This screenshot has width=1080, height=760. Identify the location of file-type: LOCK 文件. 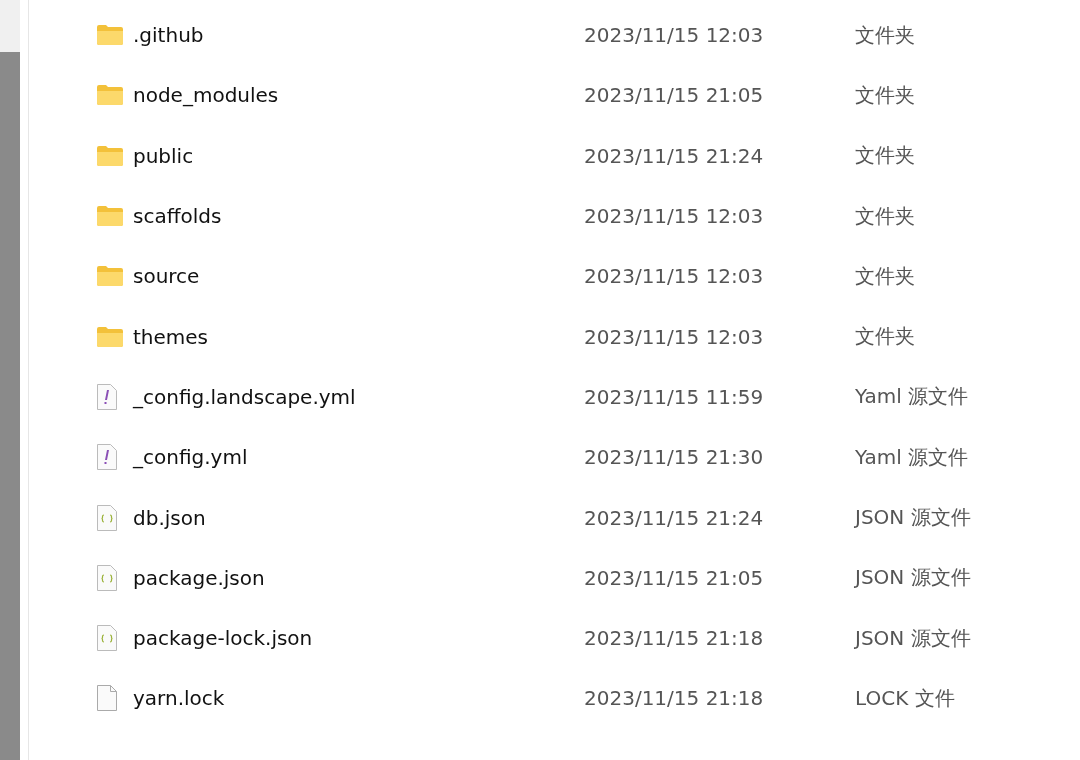
(905, 698).